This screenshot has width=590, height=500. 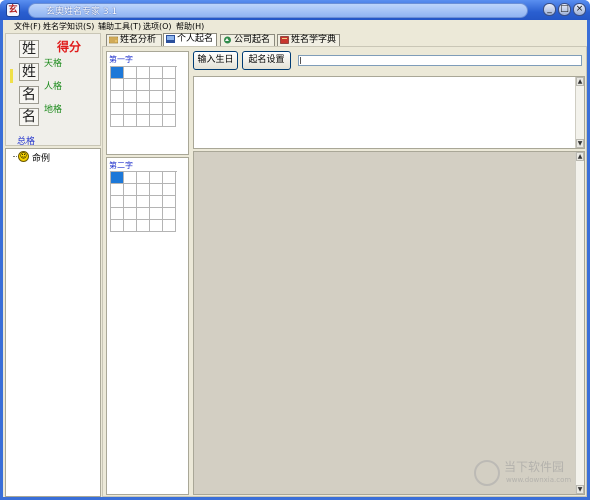 I want to click on smiley-icon: ☺, so click(x=23, y=156).